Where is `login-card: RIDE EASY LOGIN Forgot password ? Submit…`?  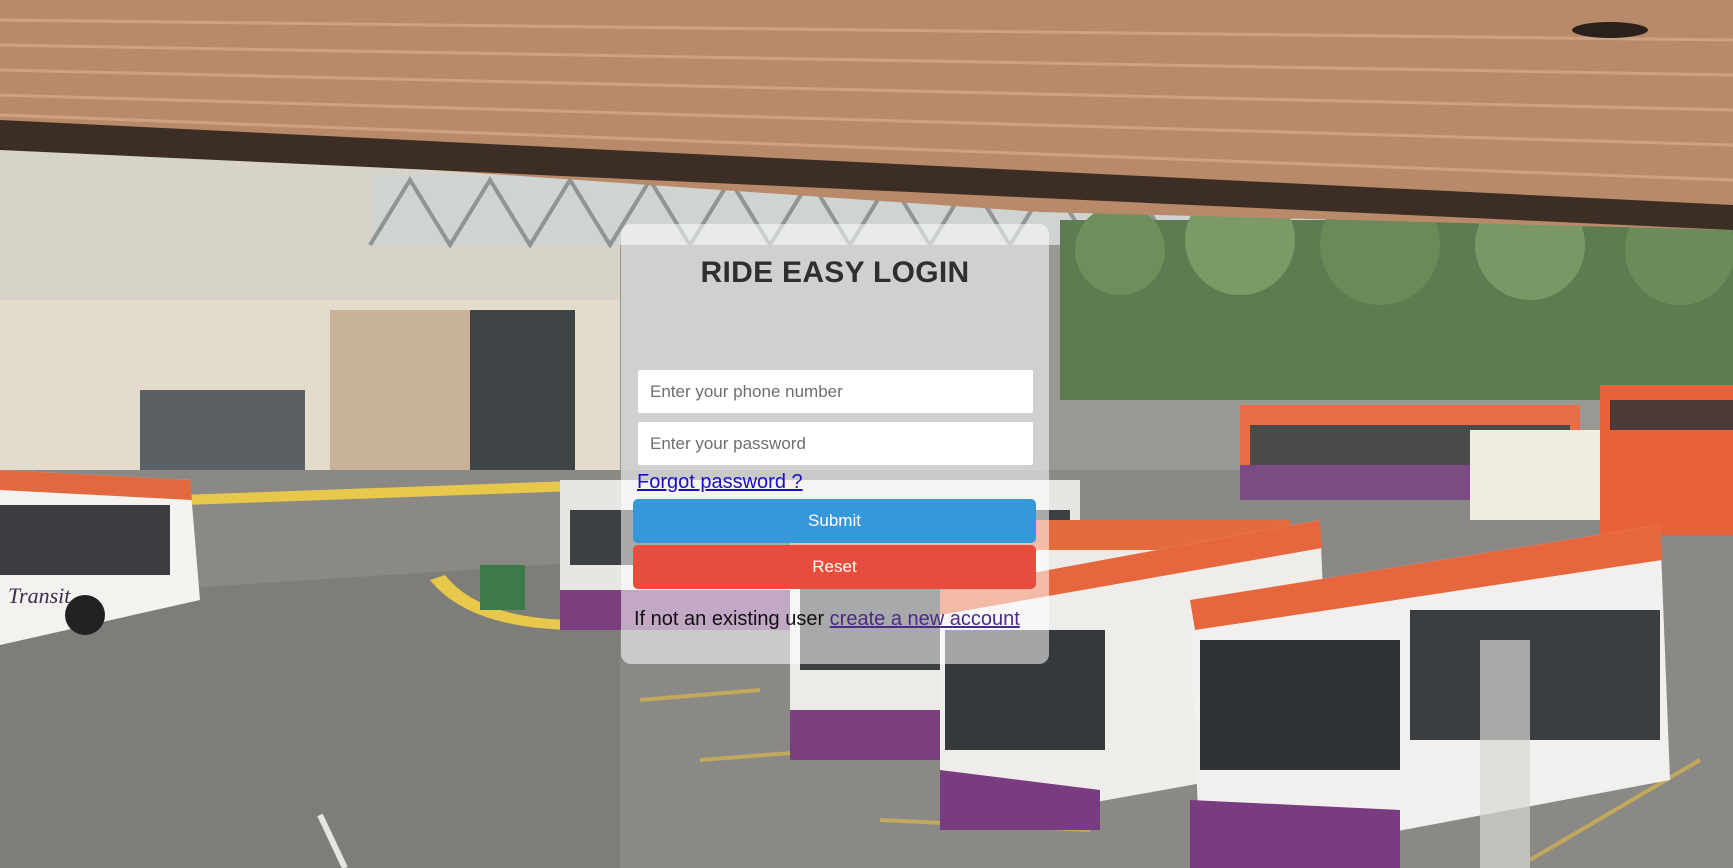 login-card: RIDE EASY LOGIN Forgot password ? Submit… is located at coordinates (835, 444).